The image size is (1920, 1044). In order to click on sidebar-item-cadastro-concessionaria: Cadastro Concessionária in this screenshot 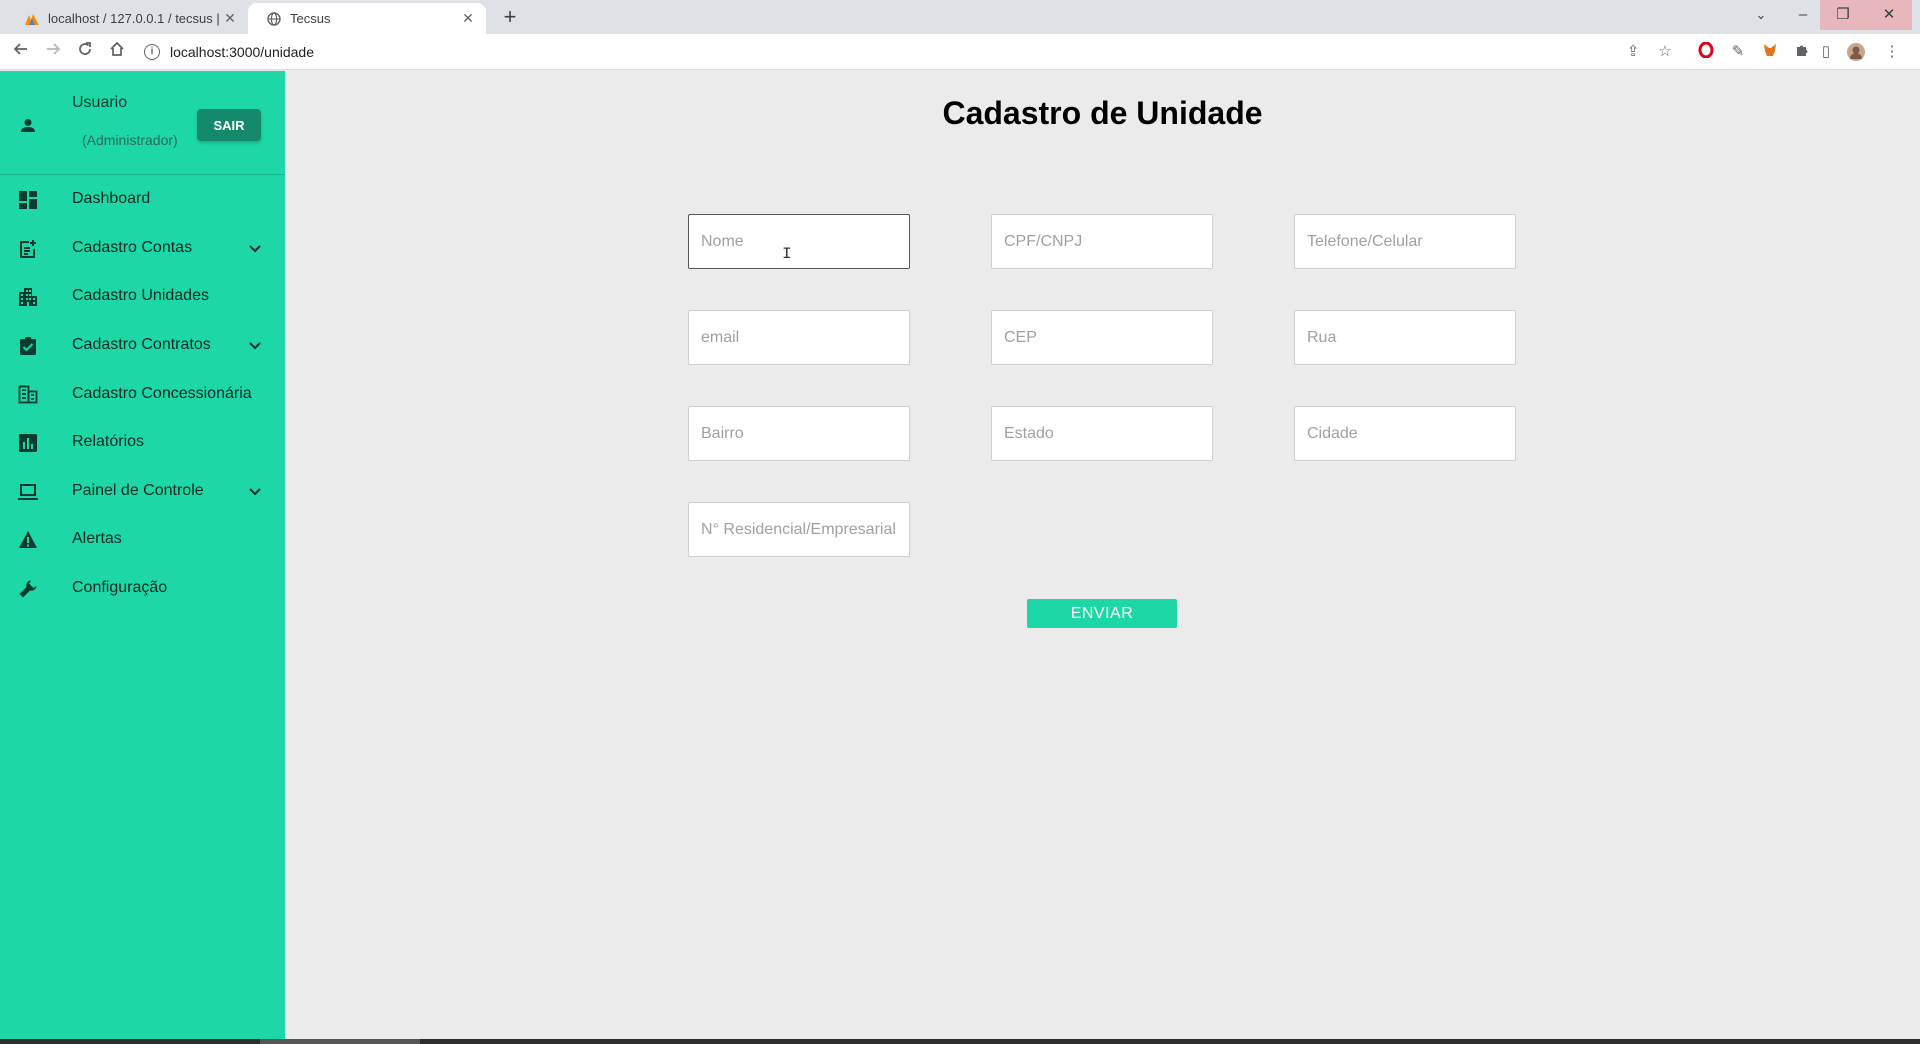, I will do `click(142, 393)`.